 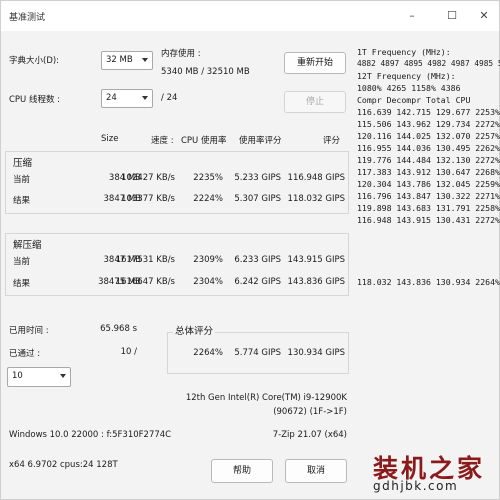 What do you see at coordinates (428, 112) in the screenshot?
I see `log-row: 116.639 142.715 129.677 2253%` at bounding box center [428, 112].